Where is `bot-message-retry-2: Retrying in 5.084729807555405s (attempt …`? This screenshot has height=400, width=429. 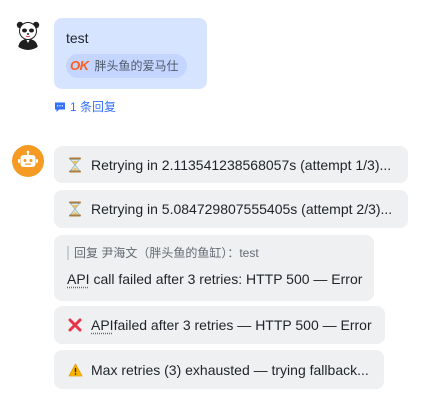
bot-message-retry-2: Retrying in 5.084729807555405s (attempt … is located at coordinates (231, 209).